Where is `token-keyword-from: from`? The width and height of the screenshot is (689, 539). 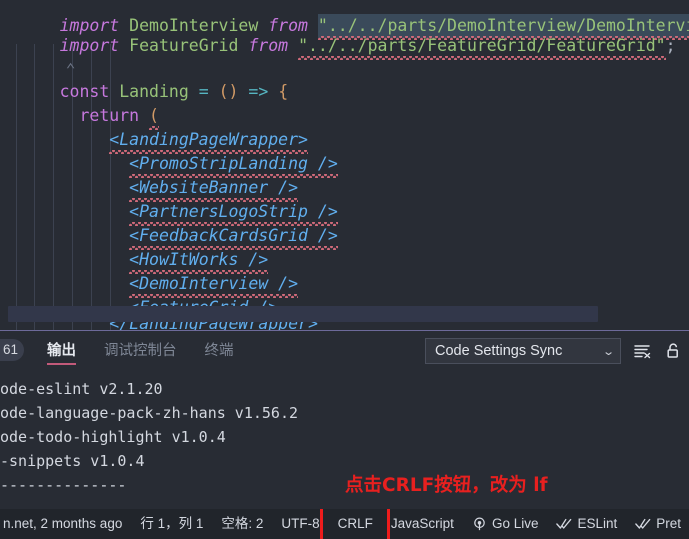 token-keyword-from: from is located at coordinates (268, 45).